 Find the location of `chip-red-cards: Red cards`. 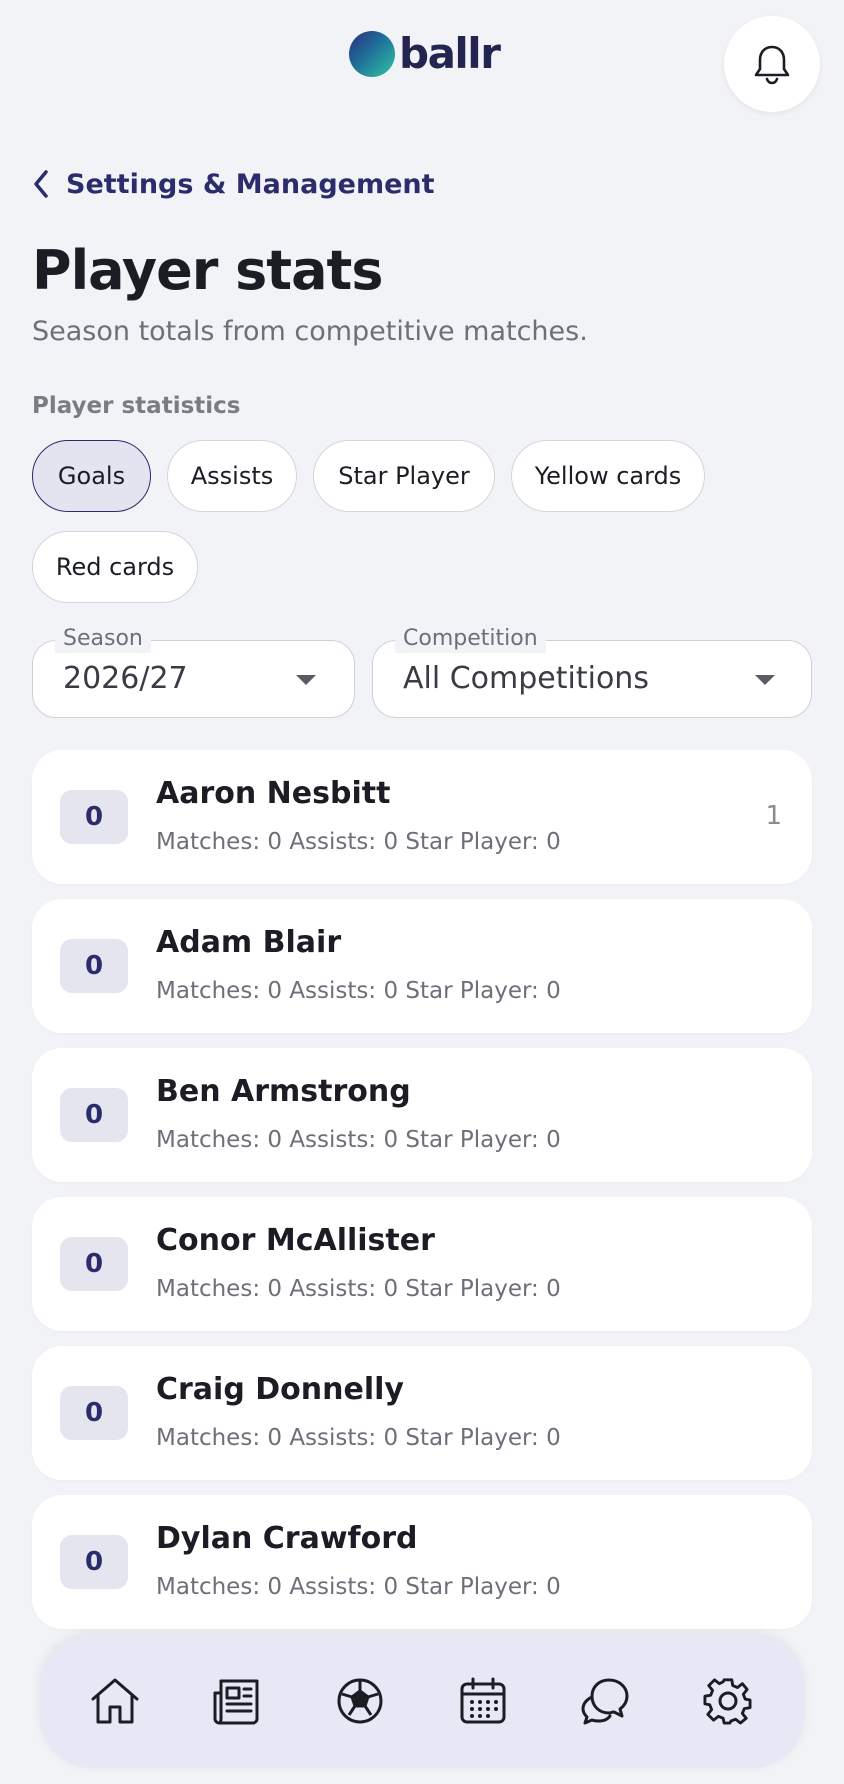

chip-red-cards: Red cards is located at coordinates (115, 567).